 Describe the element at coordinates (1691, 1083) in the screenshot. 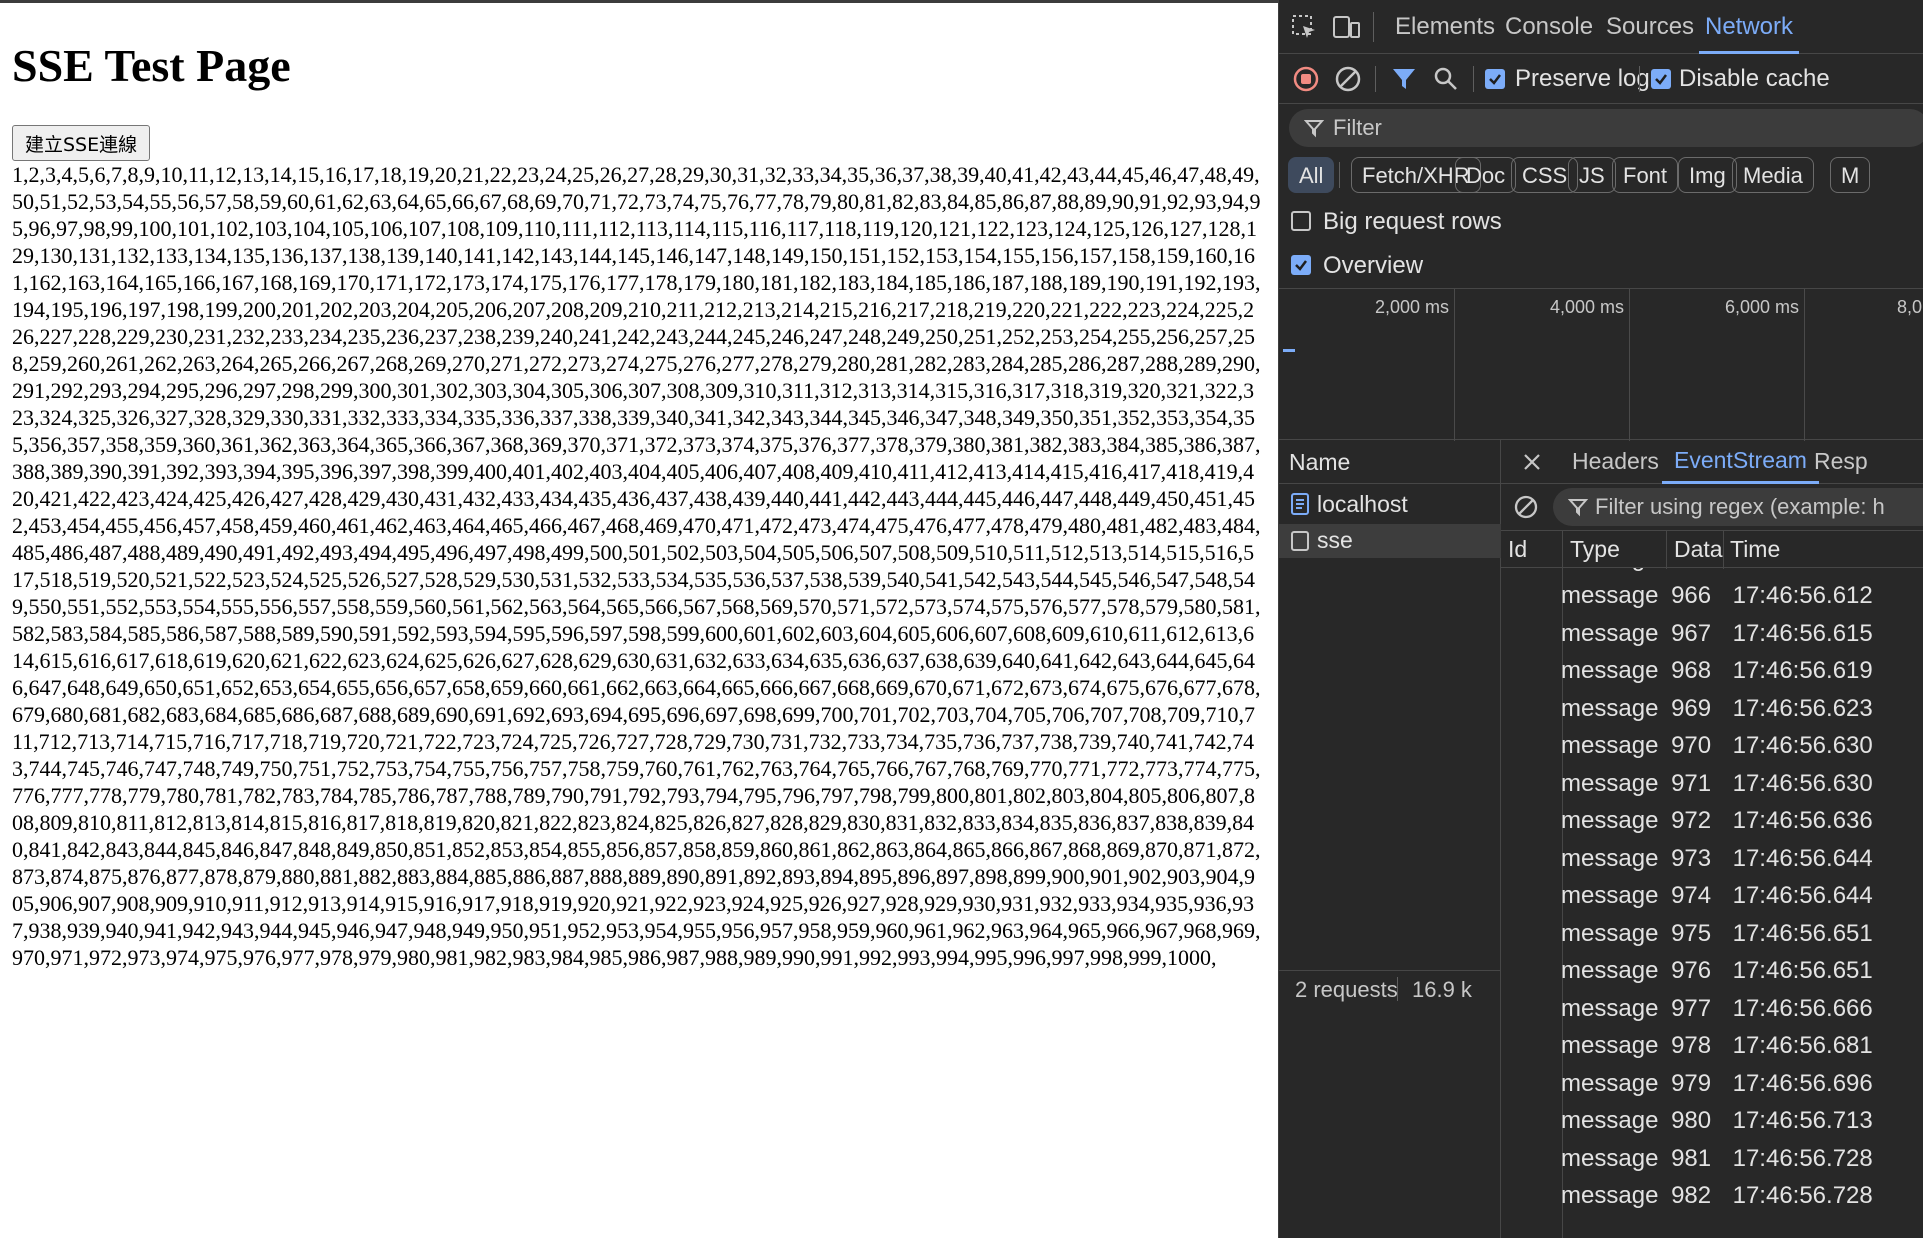

I see `event-data-cell: 979` at that location.